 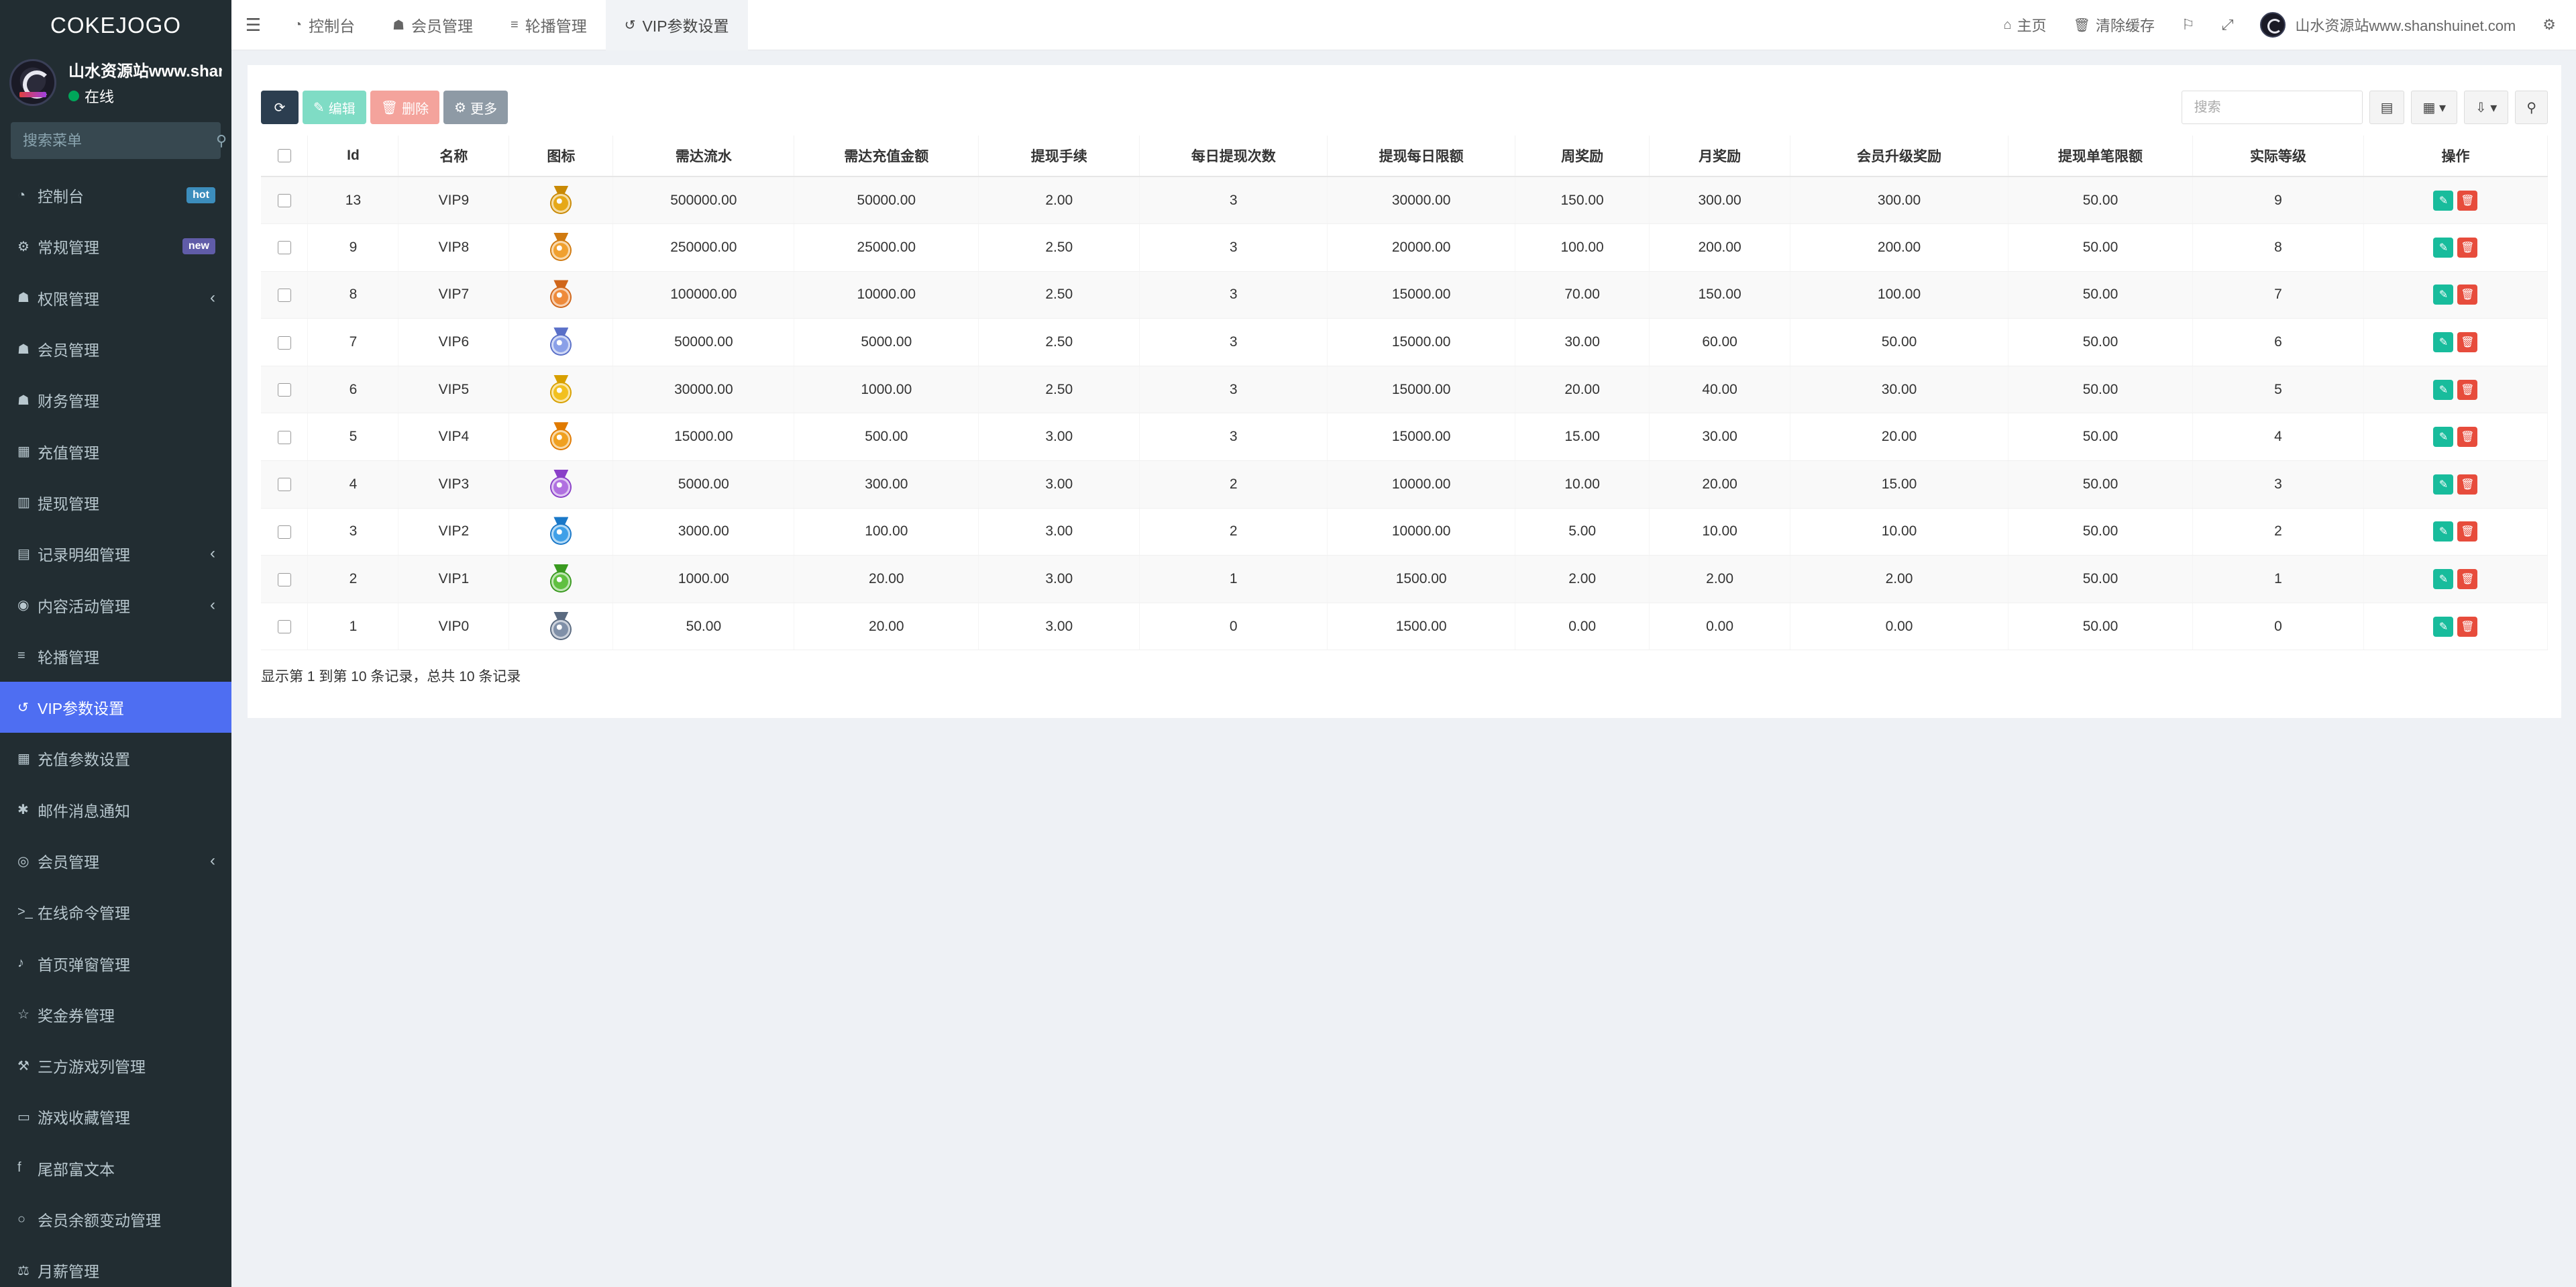 I want to click on sidebar-item: ↺ VIP参数设置, so click(x=115, y=707).